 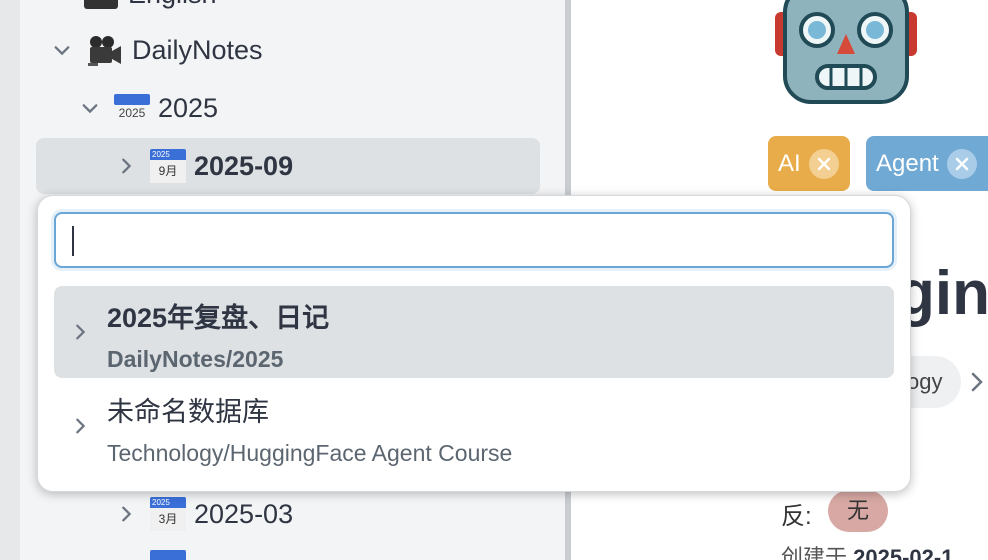 I want to click on calendar-year-icon: 2025, so click(x=132, y=108).